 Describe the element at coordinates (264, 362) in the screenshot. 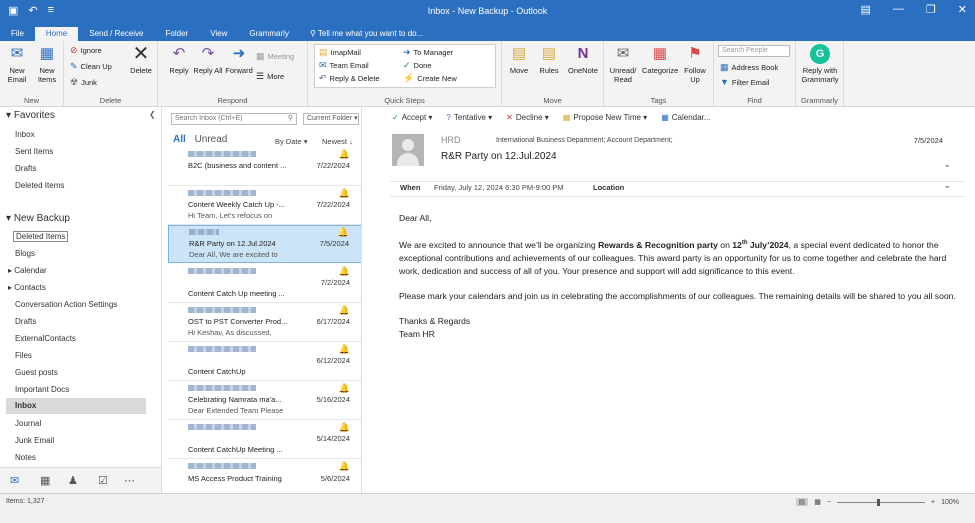

I see `list-item: 🔔 Content CatchUp 6/12/2024` at that location.